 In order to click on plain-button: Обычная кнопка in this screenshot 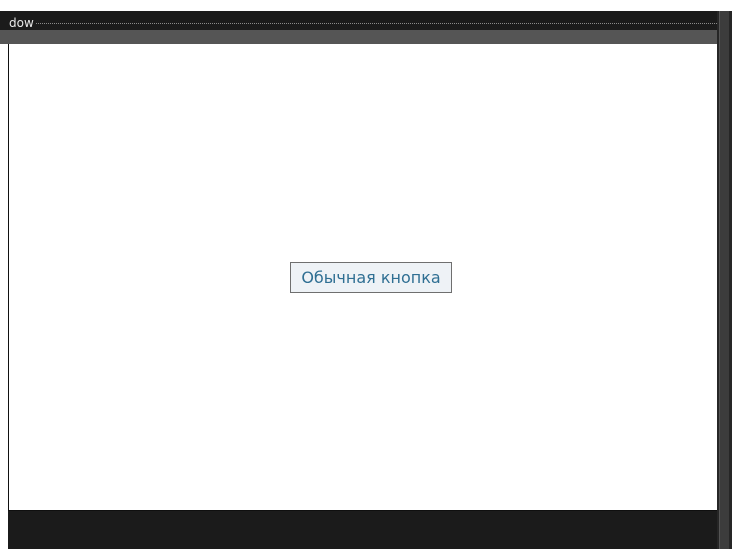, I will do `click(371, 277)`.